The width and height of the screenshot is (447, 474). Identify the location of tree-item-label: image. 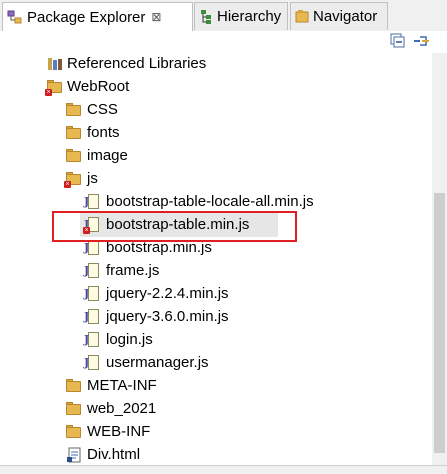
(107, 155).